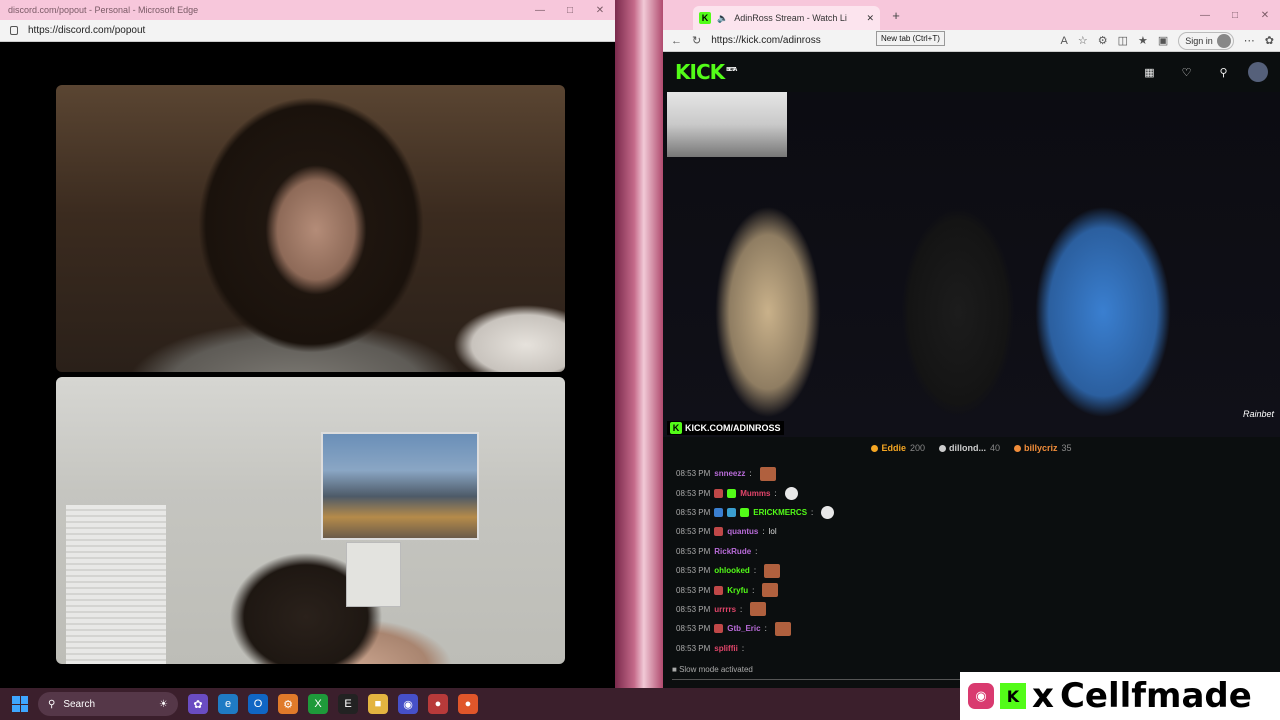 This screenshot has width=1280, height=720. I want to click on tab-close-icon: ✕, so click(870, 18).